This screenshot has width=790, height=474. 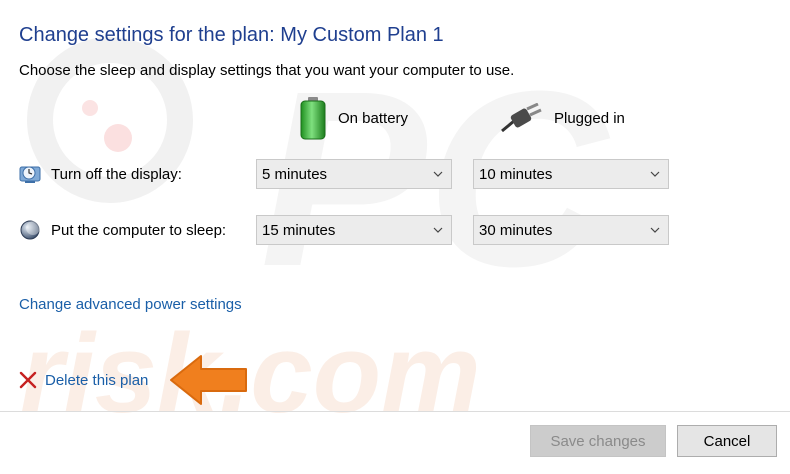 I want to click on sleep-timeout-row: Put the computer to sleep:, so click(x=122, y=230).